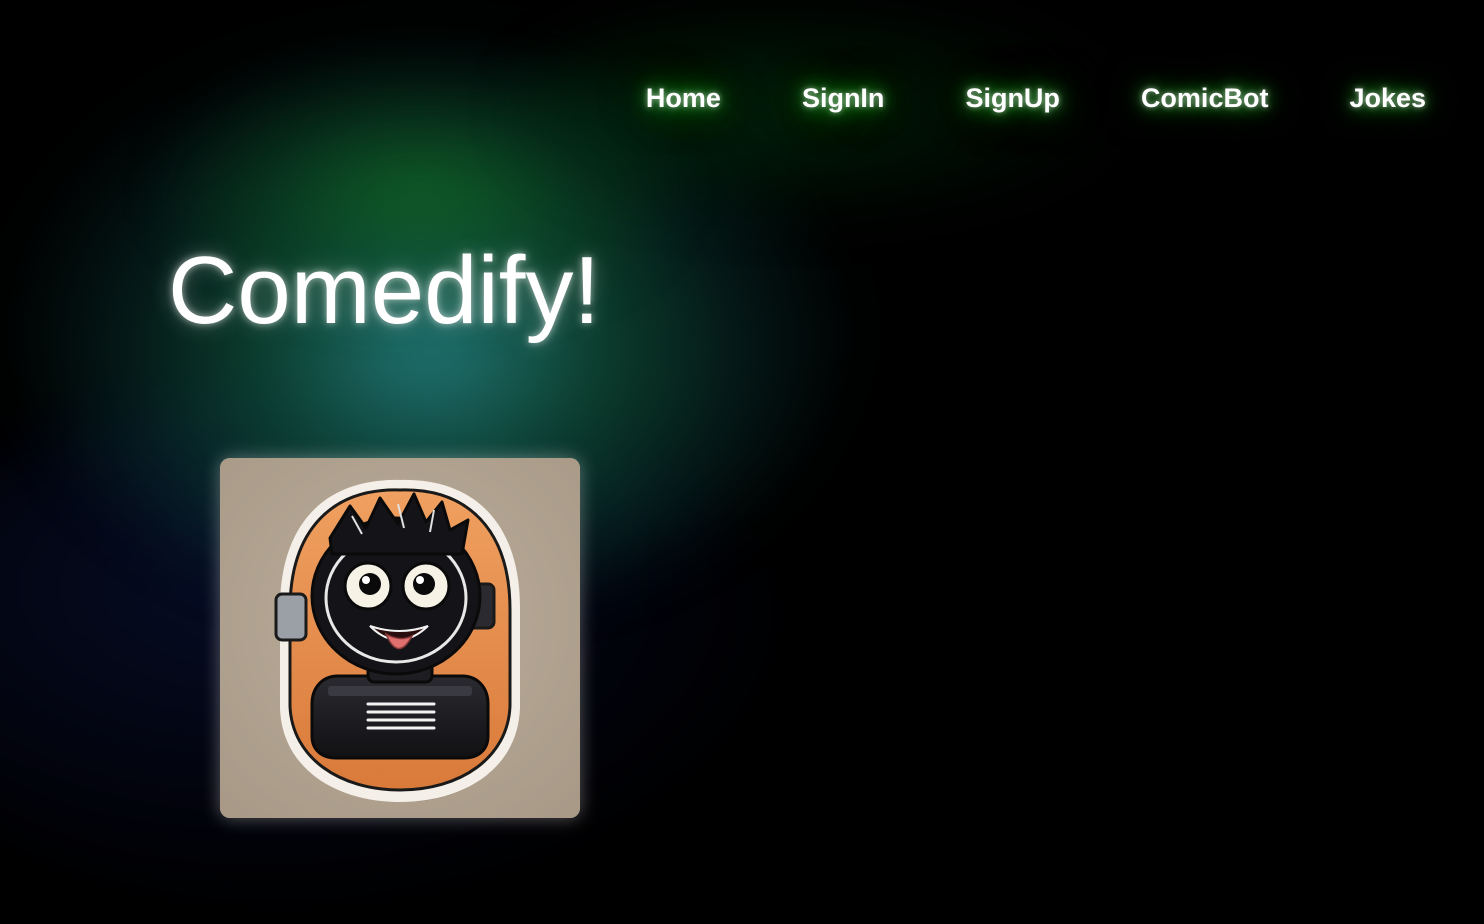 Image resolution: width=1484 pixels, height=924 pixels. I want to click on nav-comicbot-link: ComicBot, so click(1205, 98).